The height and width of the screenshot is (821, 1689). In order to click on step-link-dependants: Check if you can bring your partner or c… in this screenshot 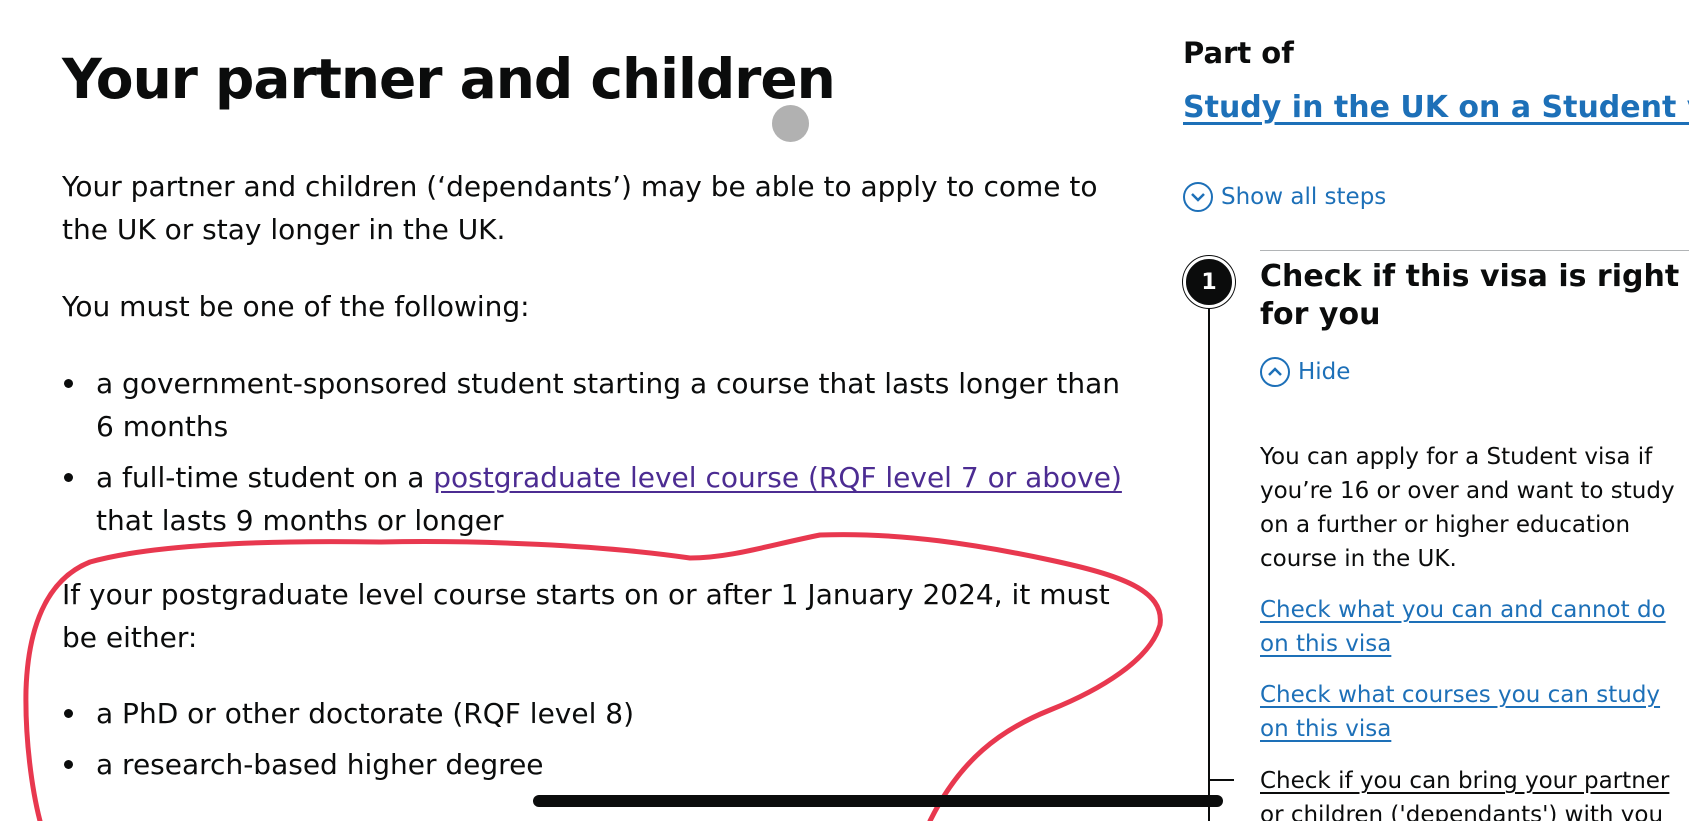, I will do `click(1470, 792)`.